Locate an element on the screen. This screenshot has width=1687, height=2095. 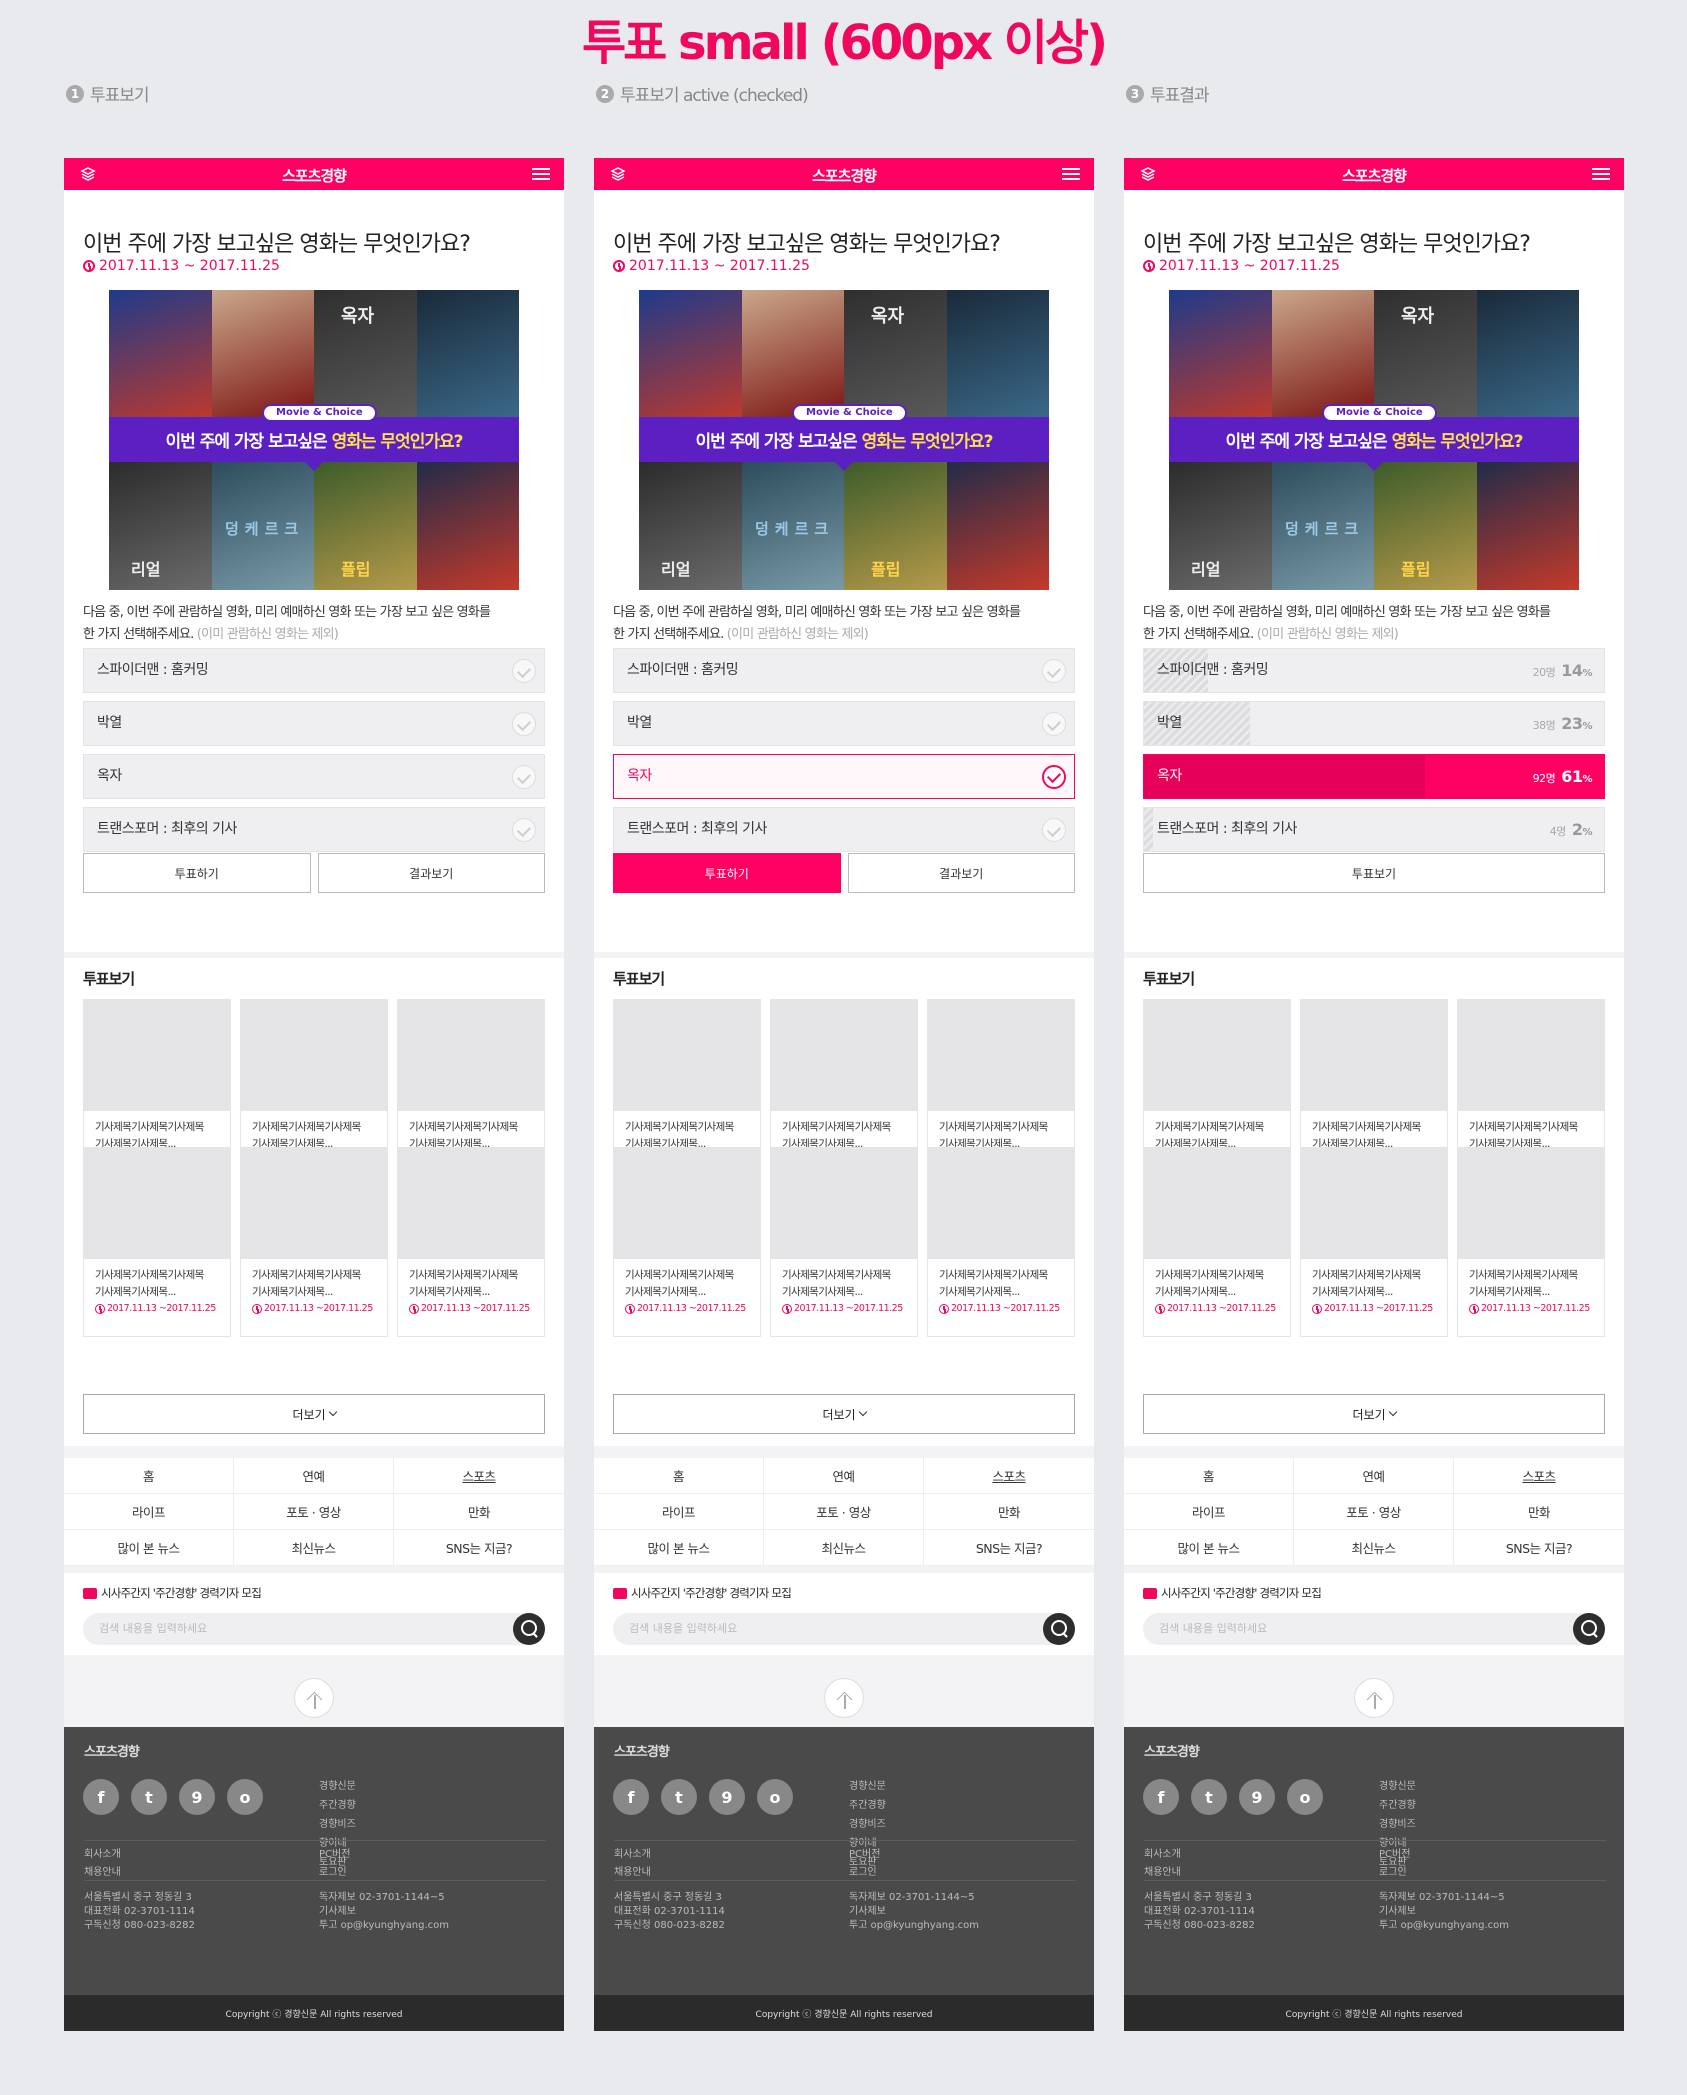
vote-option: 트랜스포머 : 최후의 기사 4명 2% is located at coordinates (1374, 829).